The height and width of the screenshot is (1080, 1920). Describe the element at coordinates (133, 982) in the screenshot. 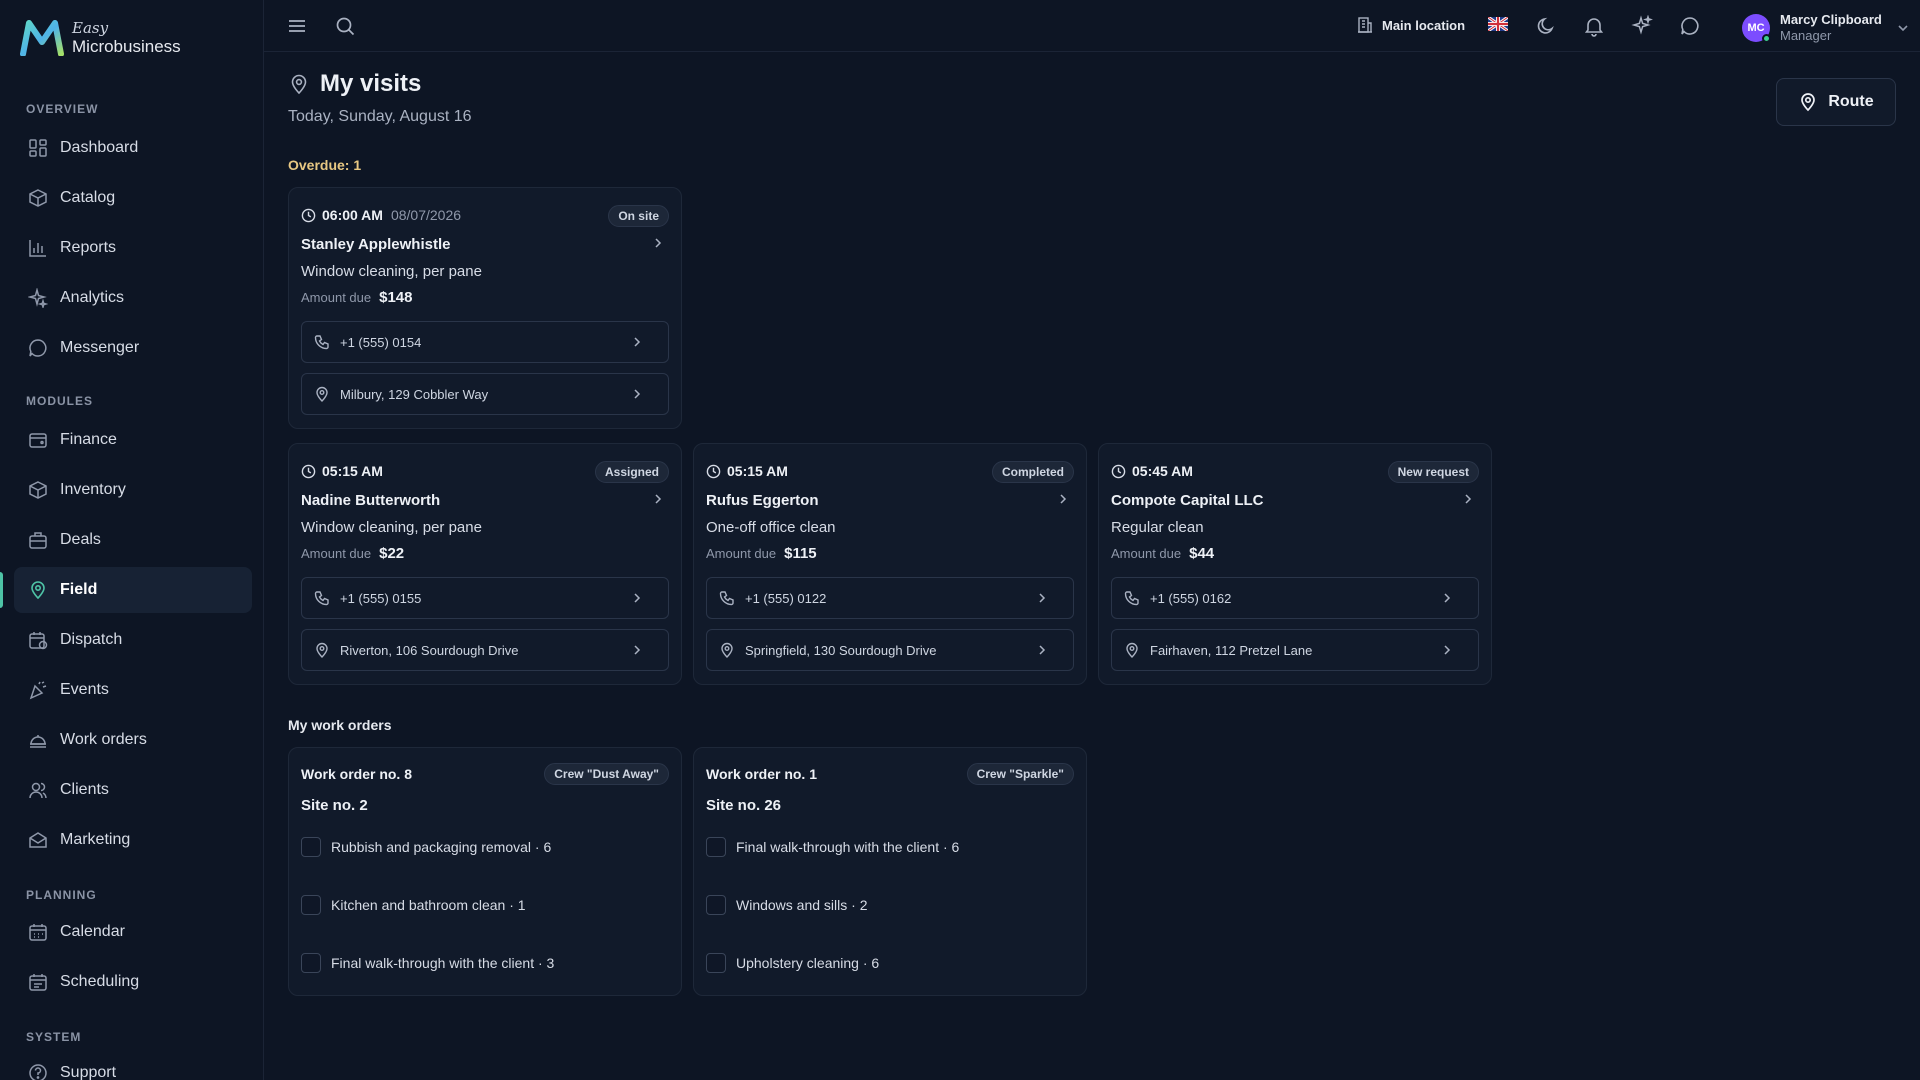

I see `sidebar-item-scheduling: Scheduling` at that location.